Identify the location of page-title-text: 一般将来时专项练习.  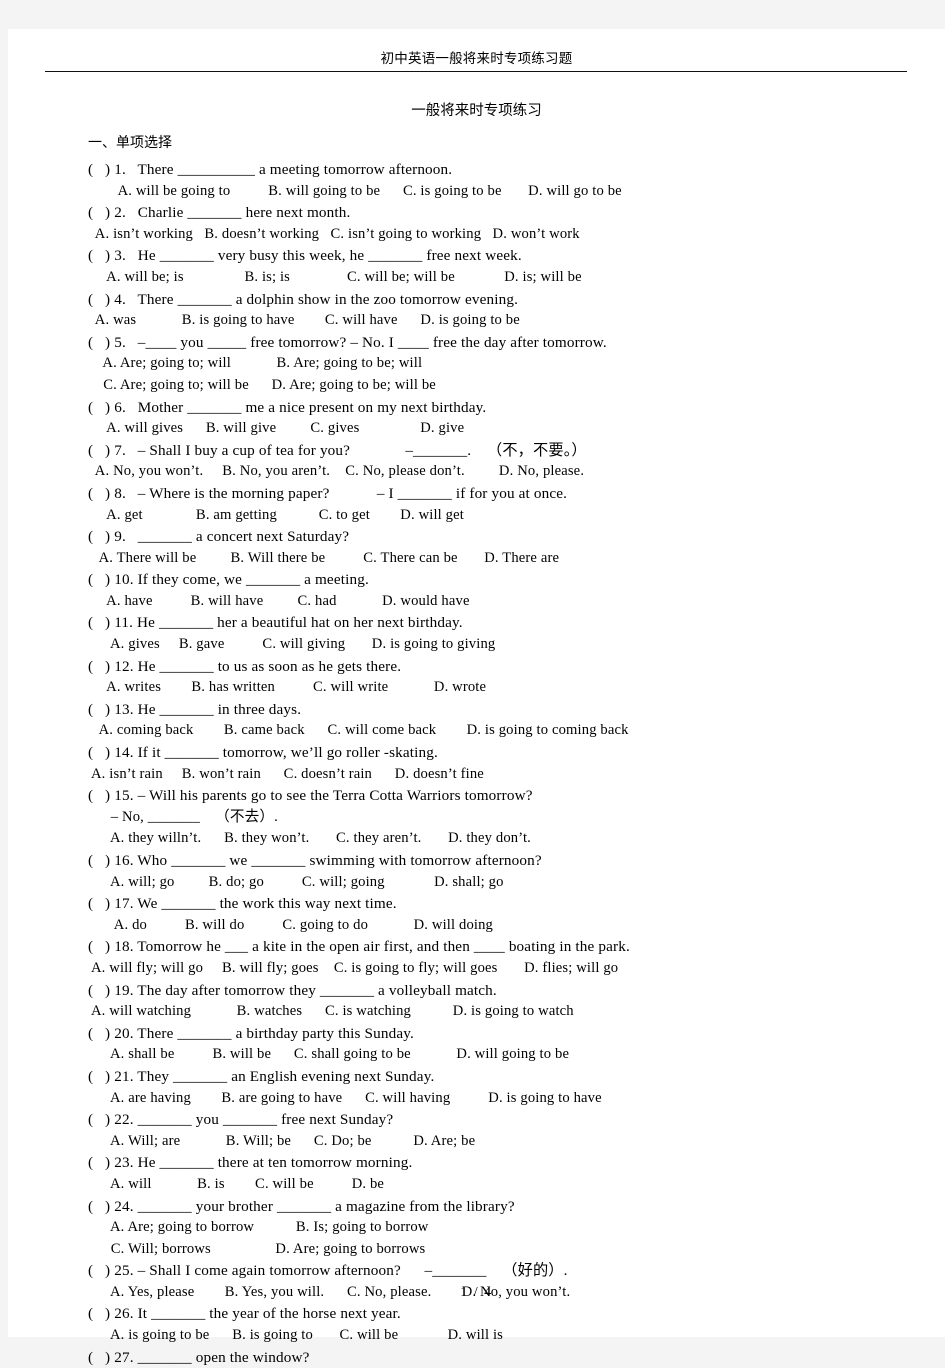
(476, 111).